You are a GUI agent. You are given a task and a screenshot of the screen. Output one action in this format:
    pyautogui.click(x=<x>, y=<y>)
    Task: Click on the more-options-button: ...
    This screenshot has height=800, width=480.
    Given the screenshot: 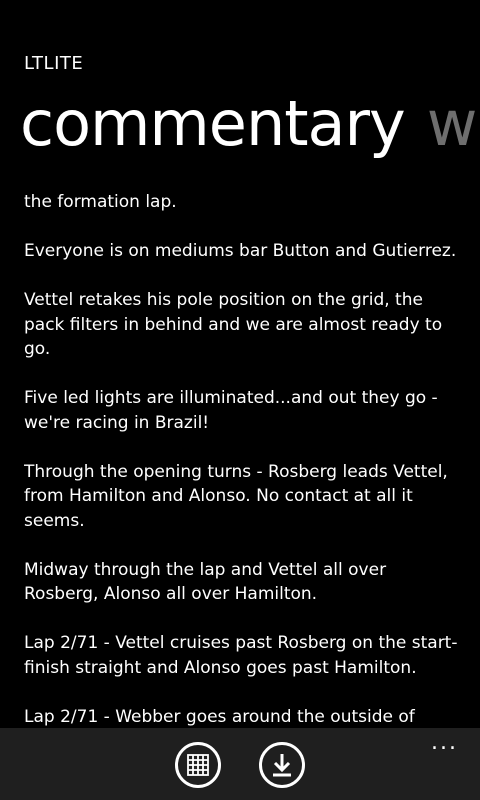 What is the action you would take?
    pyautogui.click(x=444, y=743)
    